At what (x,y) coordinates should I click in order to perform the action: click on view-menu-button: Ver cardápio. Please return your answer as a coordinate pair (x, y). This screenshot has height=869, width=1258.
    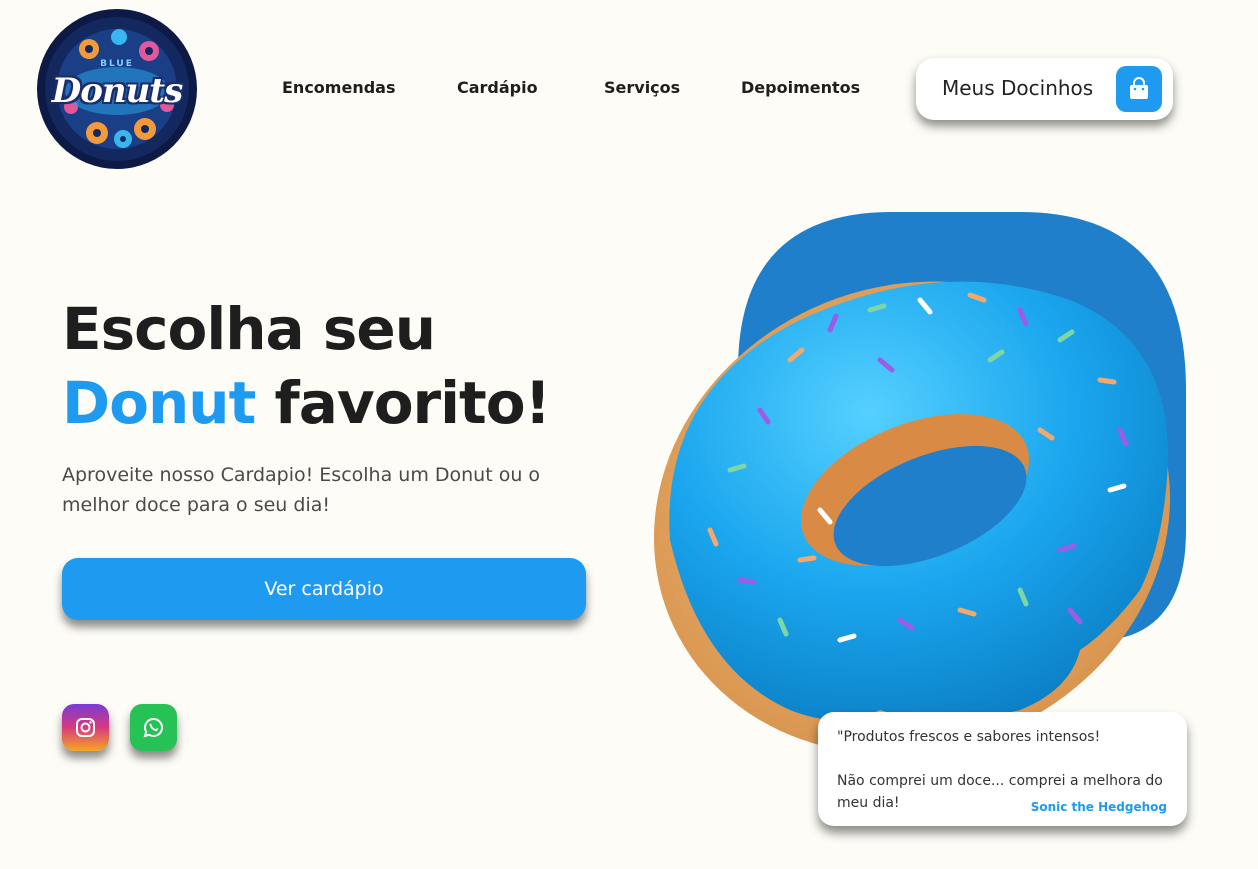
    Looking at the image, I should click on (324, 589).